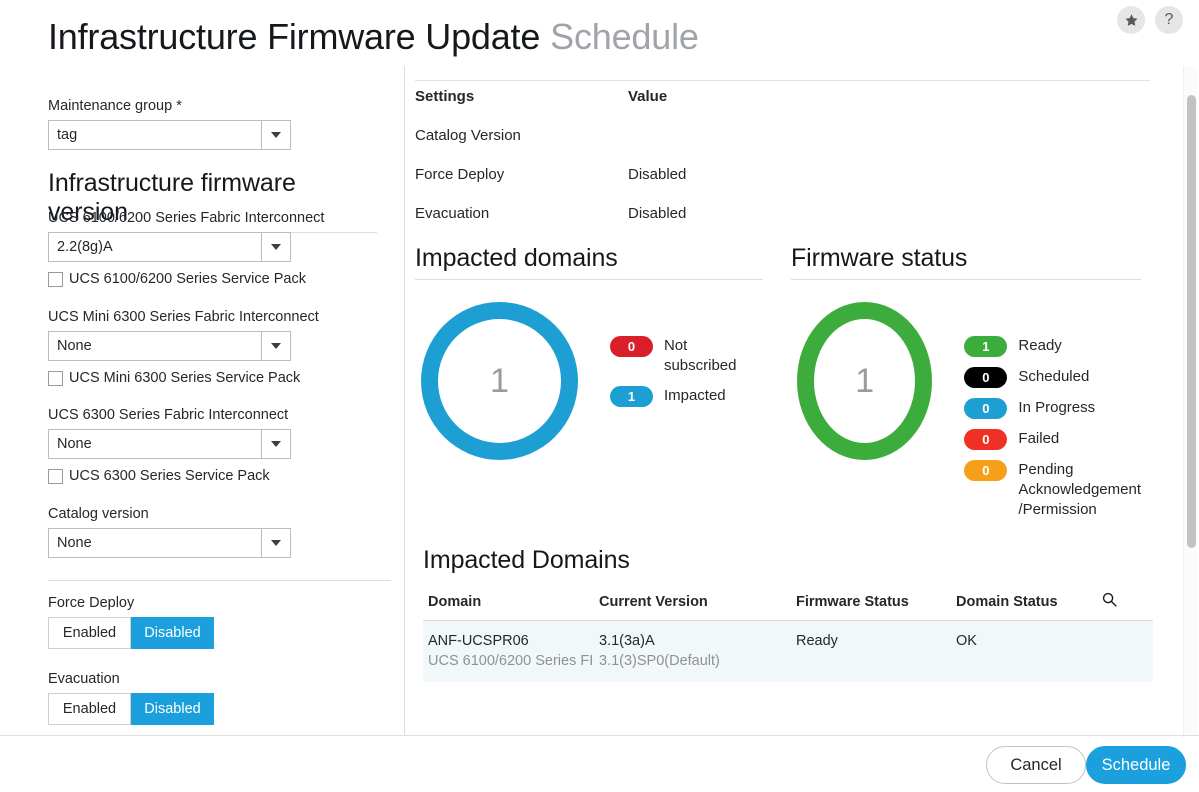  What do you see at coordinates (700, 355) in the screenshot?
I see `legend-label: Not subscribed` at bounding box center [700, 355].